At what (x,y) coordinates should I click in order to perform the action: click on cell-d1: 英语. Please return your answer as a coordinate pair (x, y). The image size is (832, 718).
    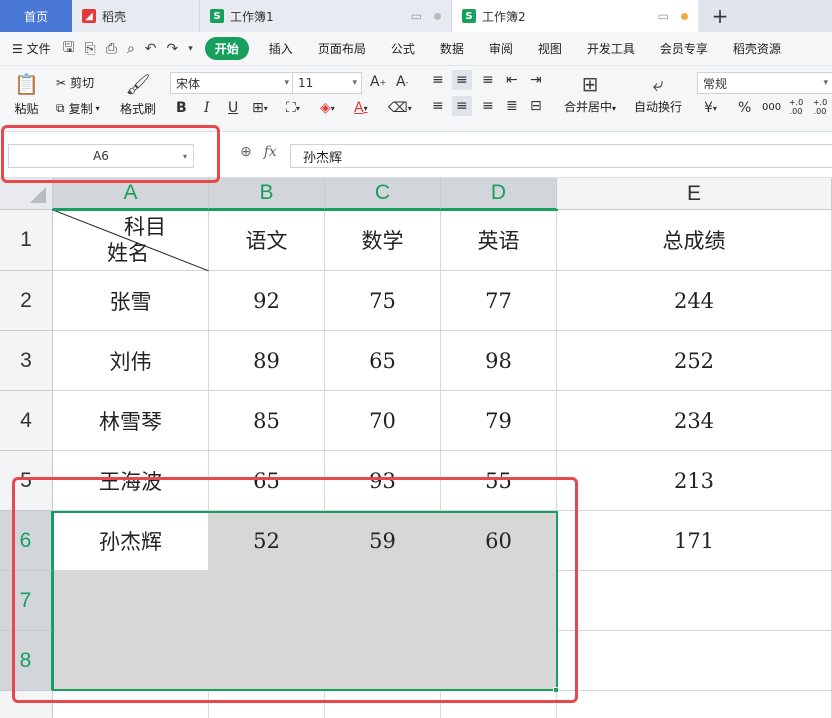
    Looking at the image, I should click on (499, 240).